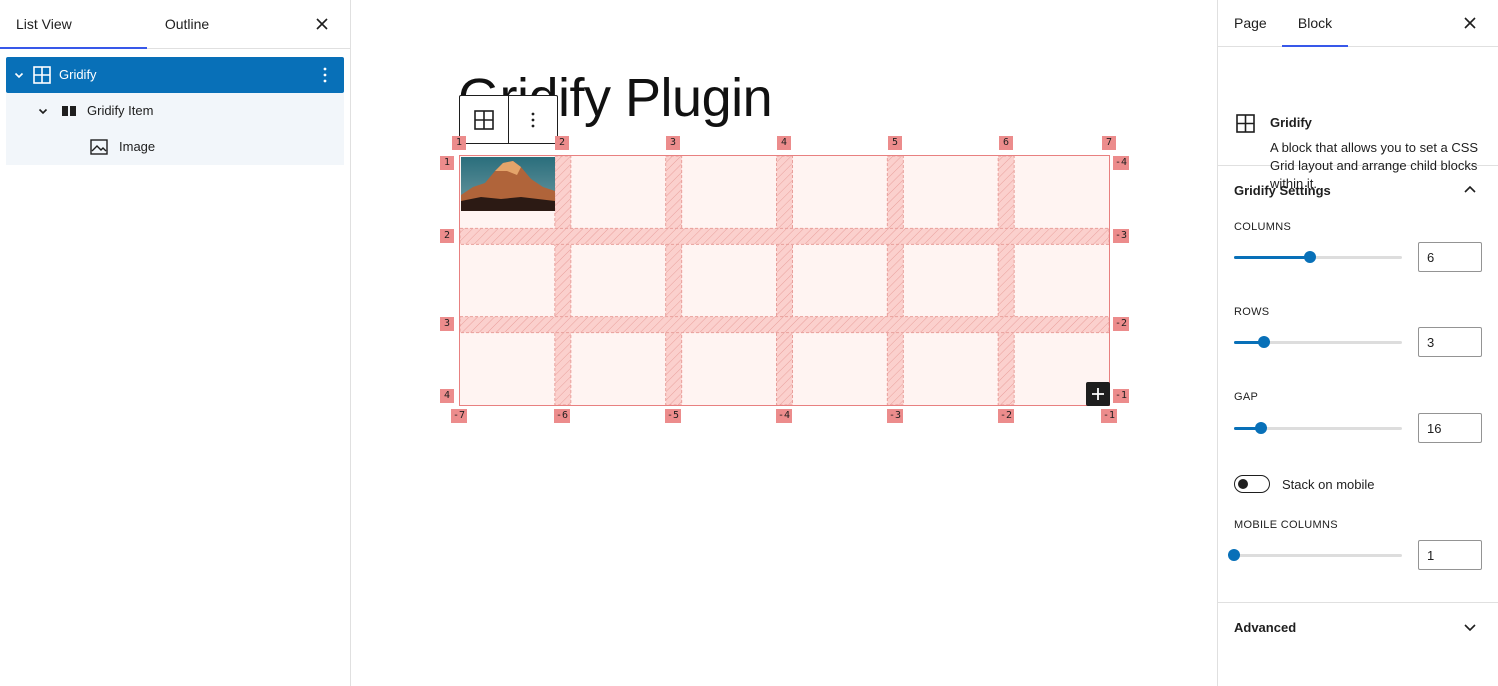 The width and height of the screenshot is (1498, 686). I want to click on grid-line-label: -5, so click(673, 416).